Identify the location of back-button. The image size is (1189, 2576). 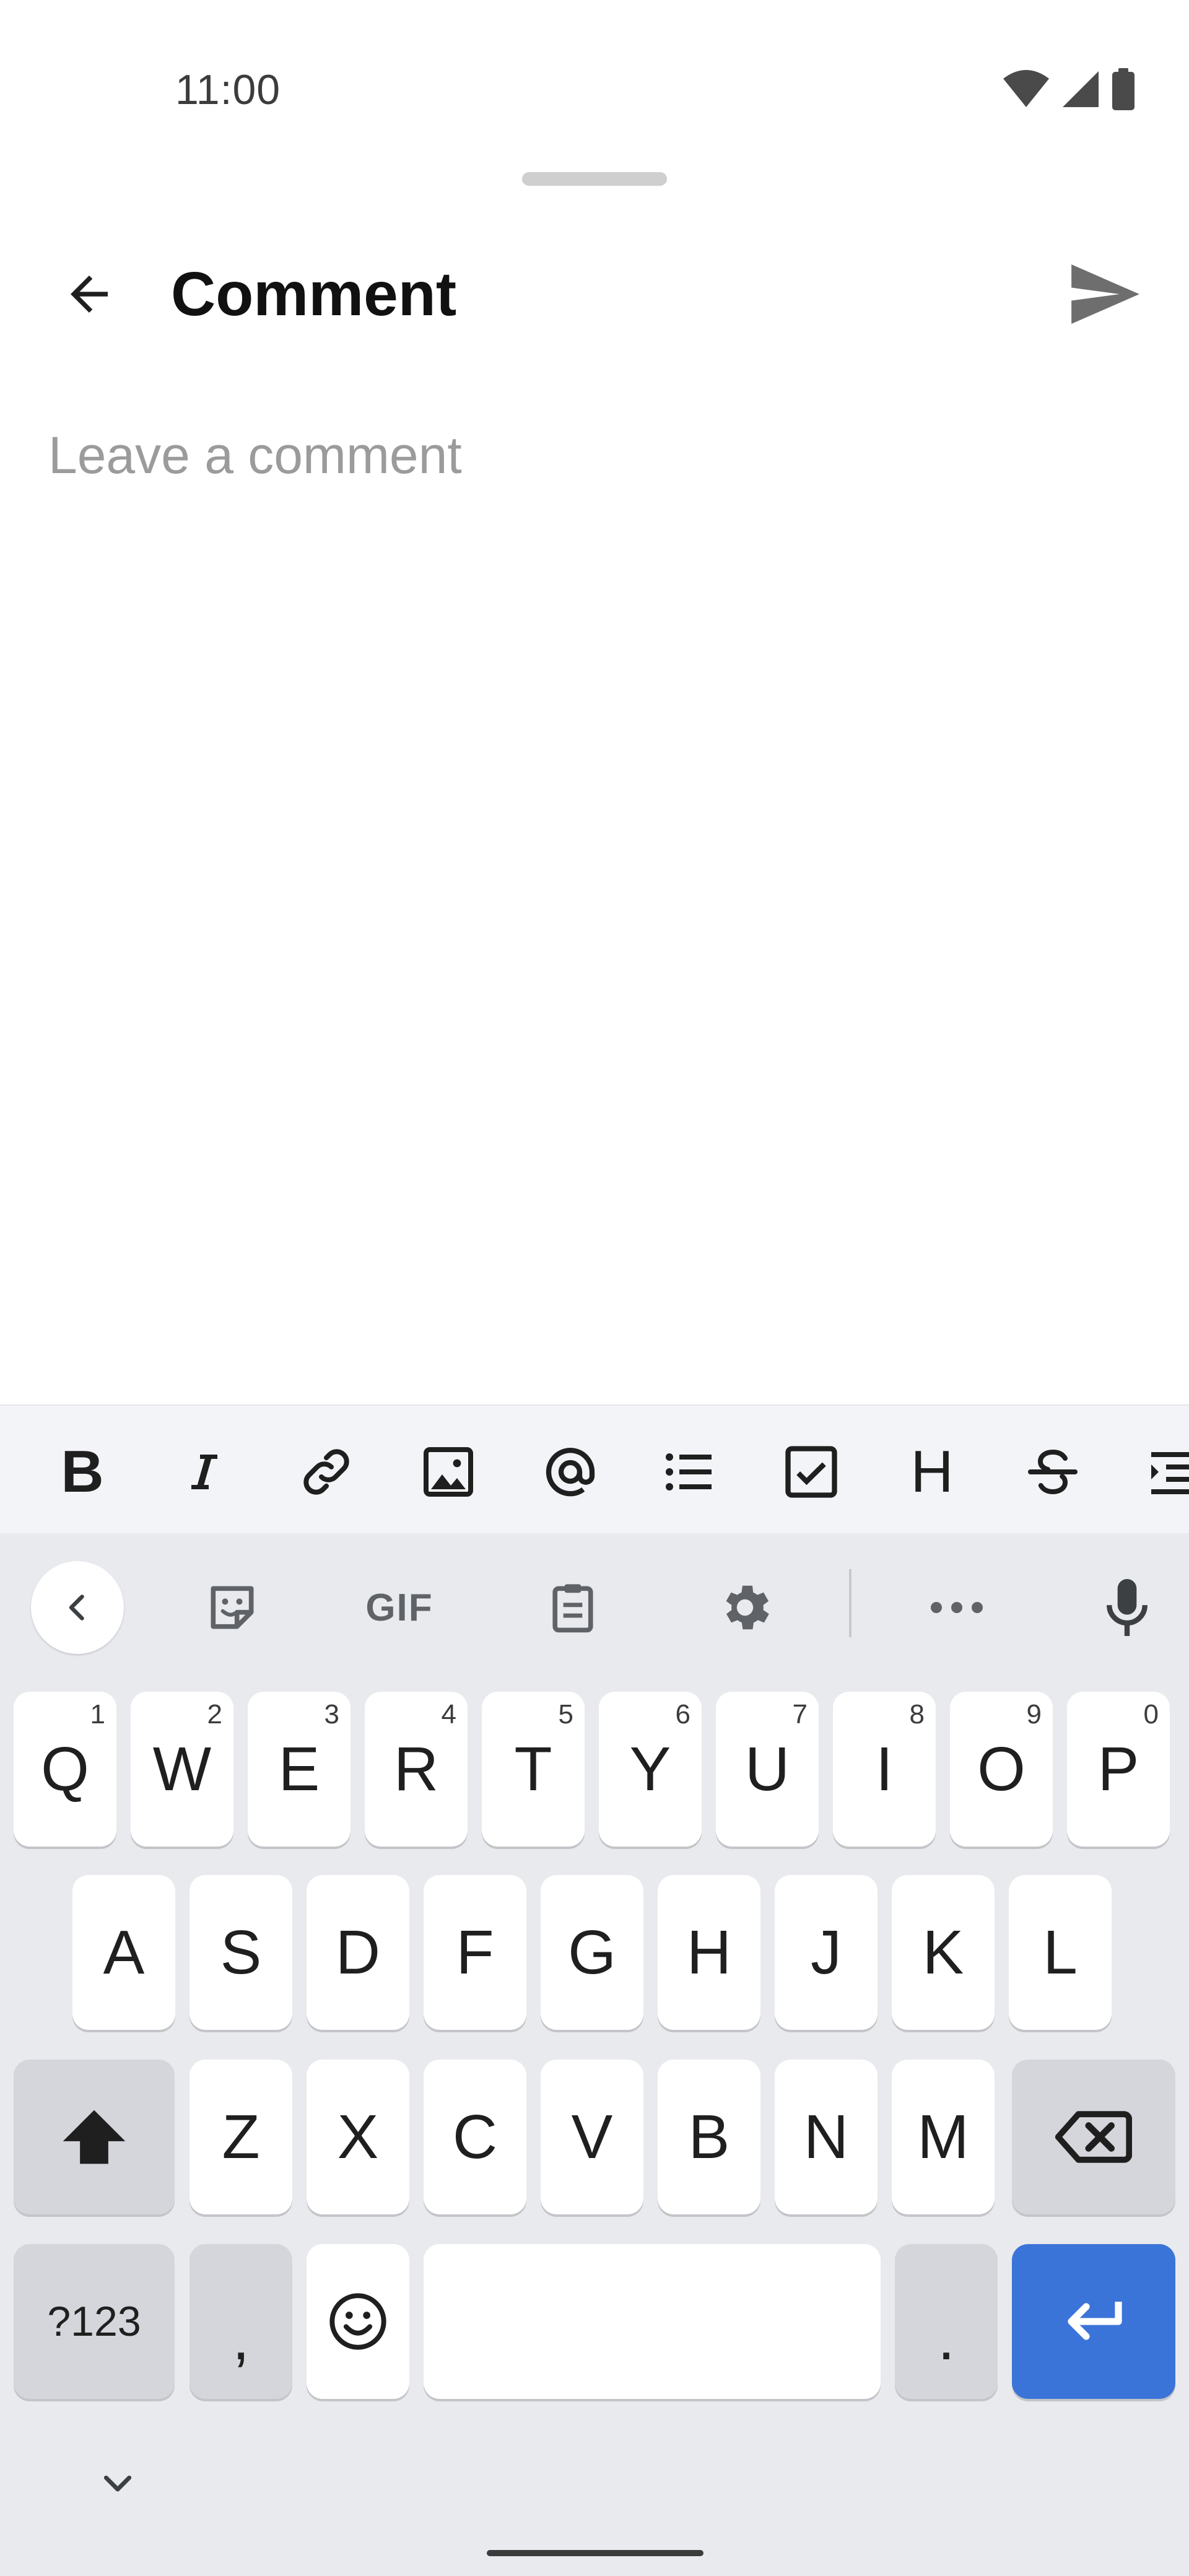
(89, 294).